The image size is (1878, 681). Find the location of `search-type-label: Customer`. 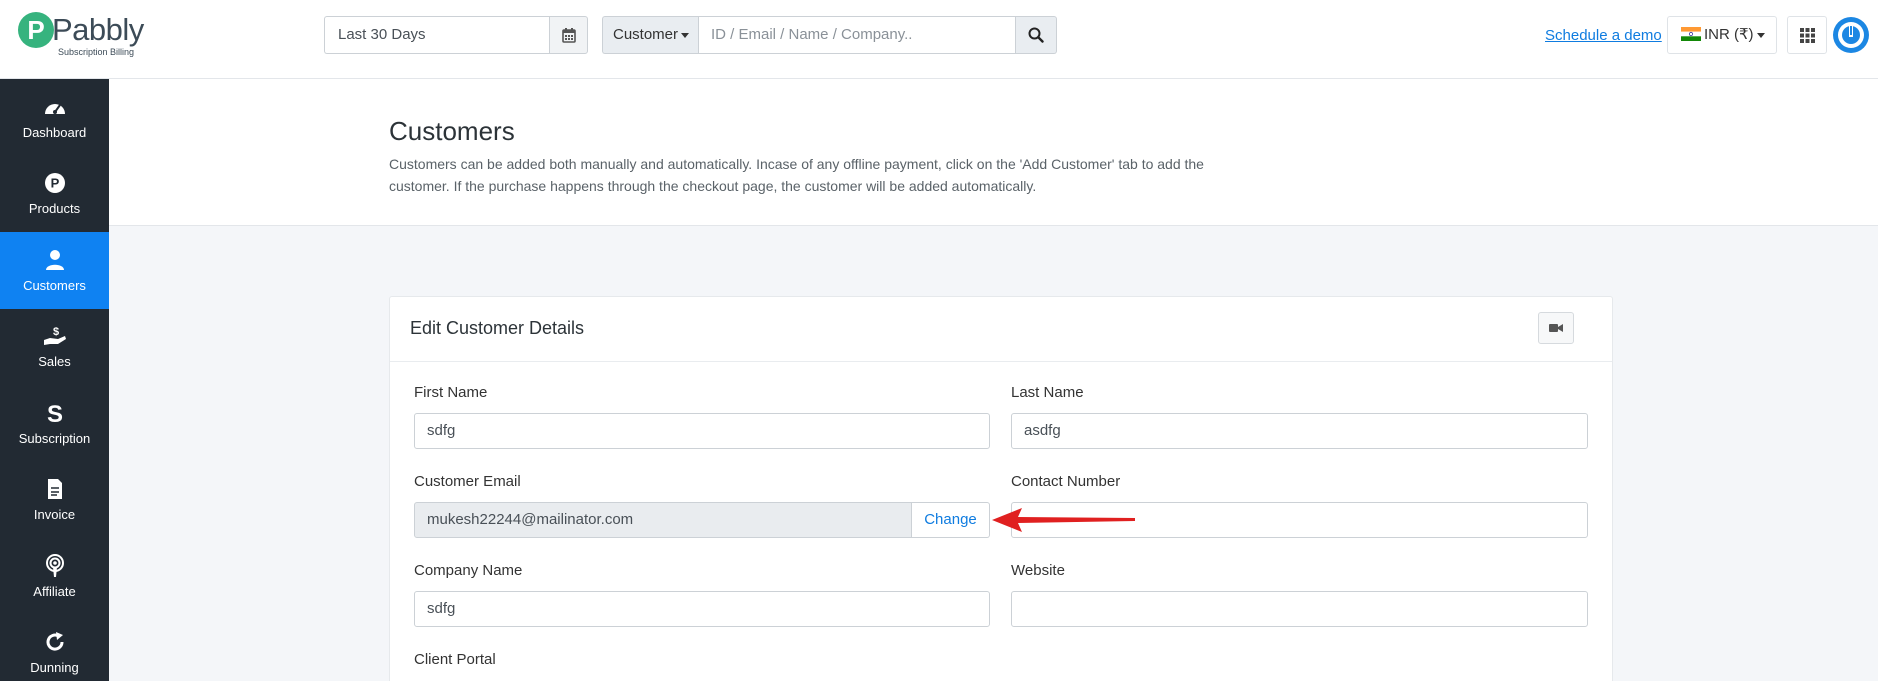

search-type-label: Customer is located at coordinates (646, 34).